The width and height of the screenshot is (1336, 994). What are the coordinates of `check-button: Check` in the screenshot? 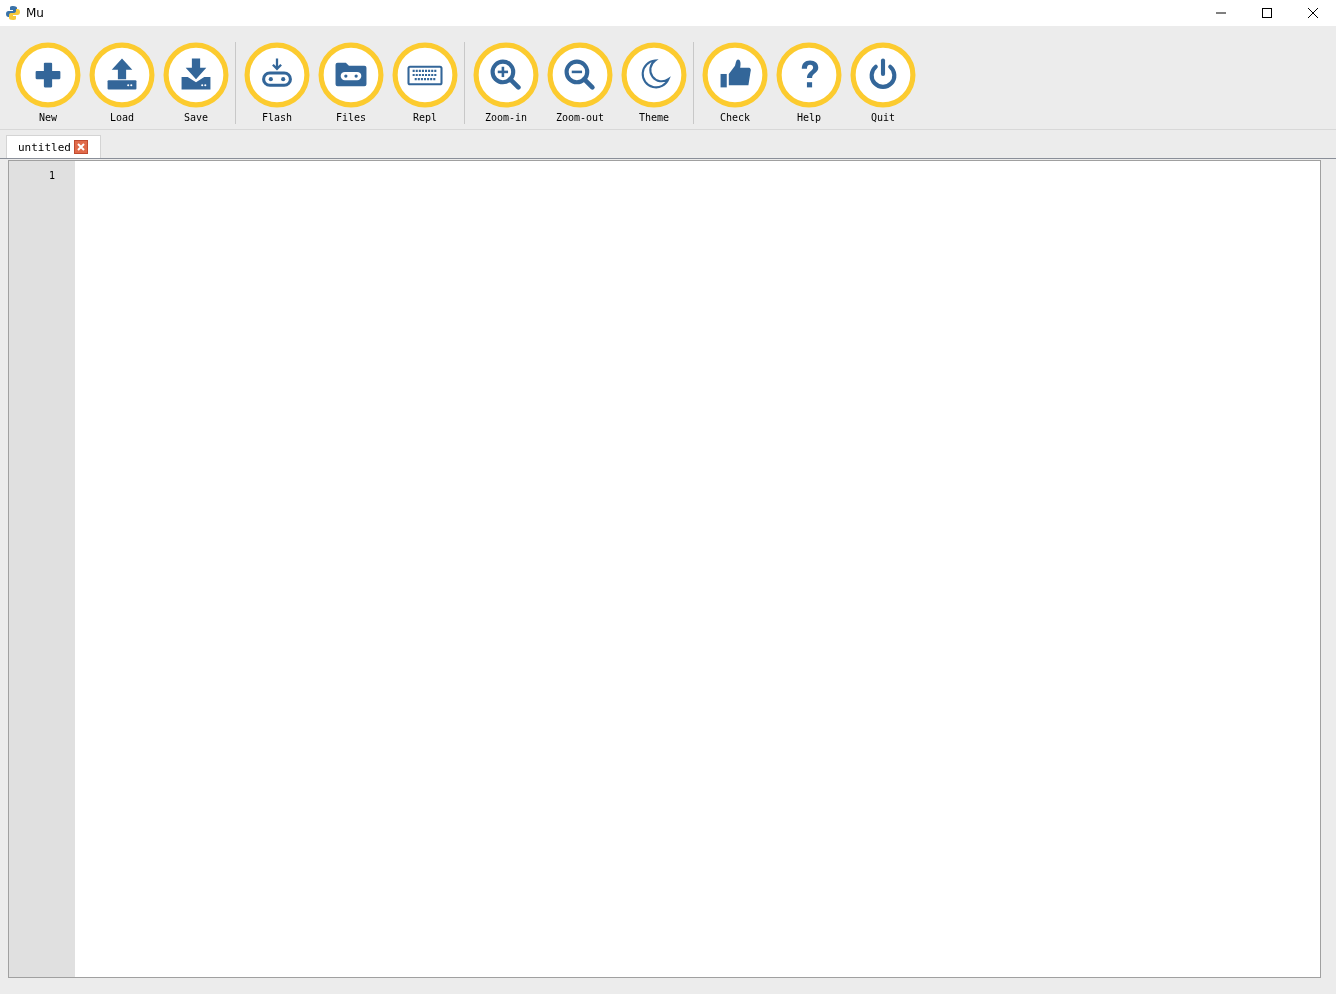 It's located at (735, 82).